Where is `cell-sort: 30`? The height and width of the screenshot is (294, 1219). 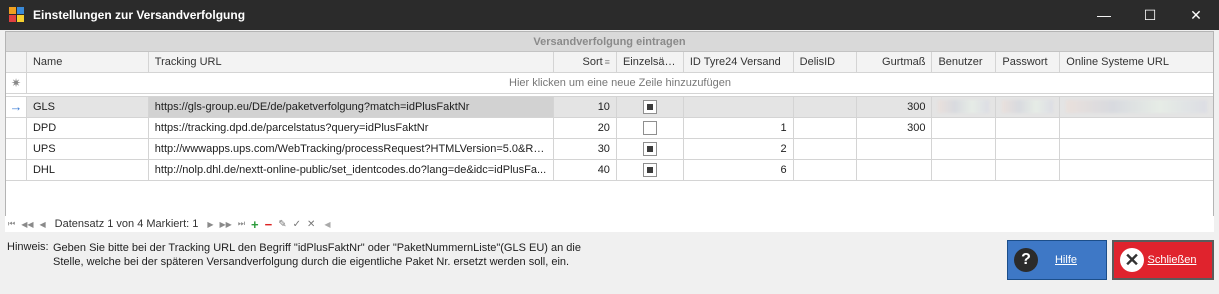 cell-sort: 30 is located at coordinates (585, 149).